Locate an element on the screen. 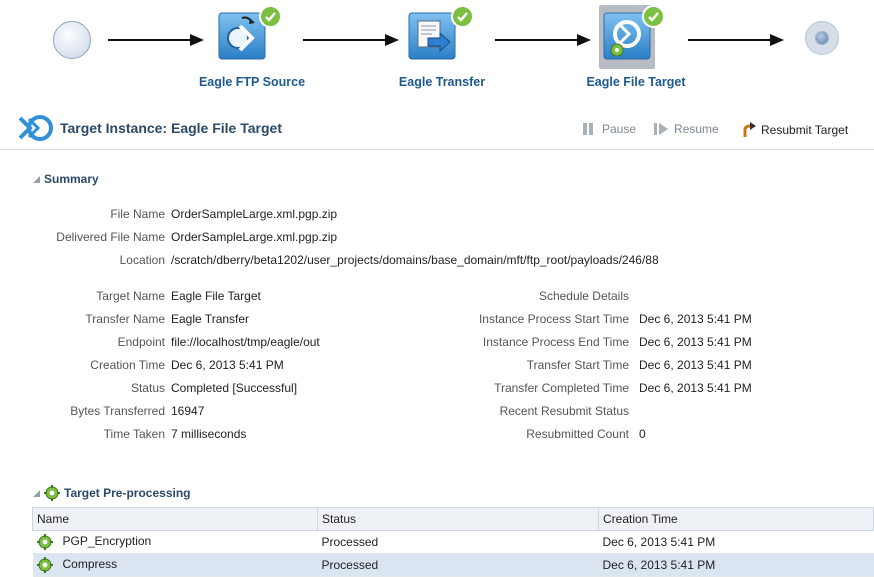  end-node-icon is located at coordinates (822, 38).